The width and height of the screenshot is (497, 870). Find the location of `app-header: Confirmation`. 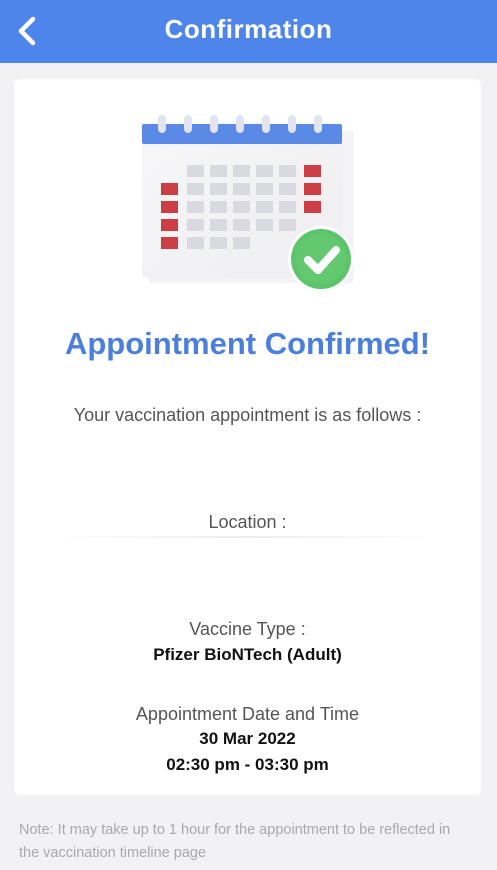

app-header: Confirmation is located at coordinates (248, 31).